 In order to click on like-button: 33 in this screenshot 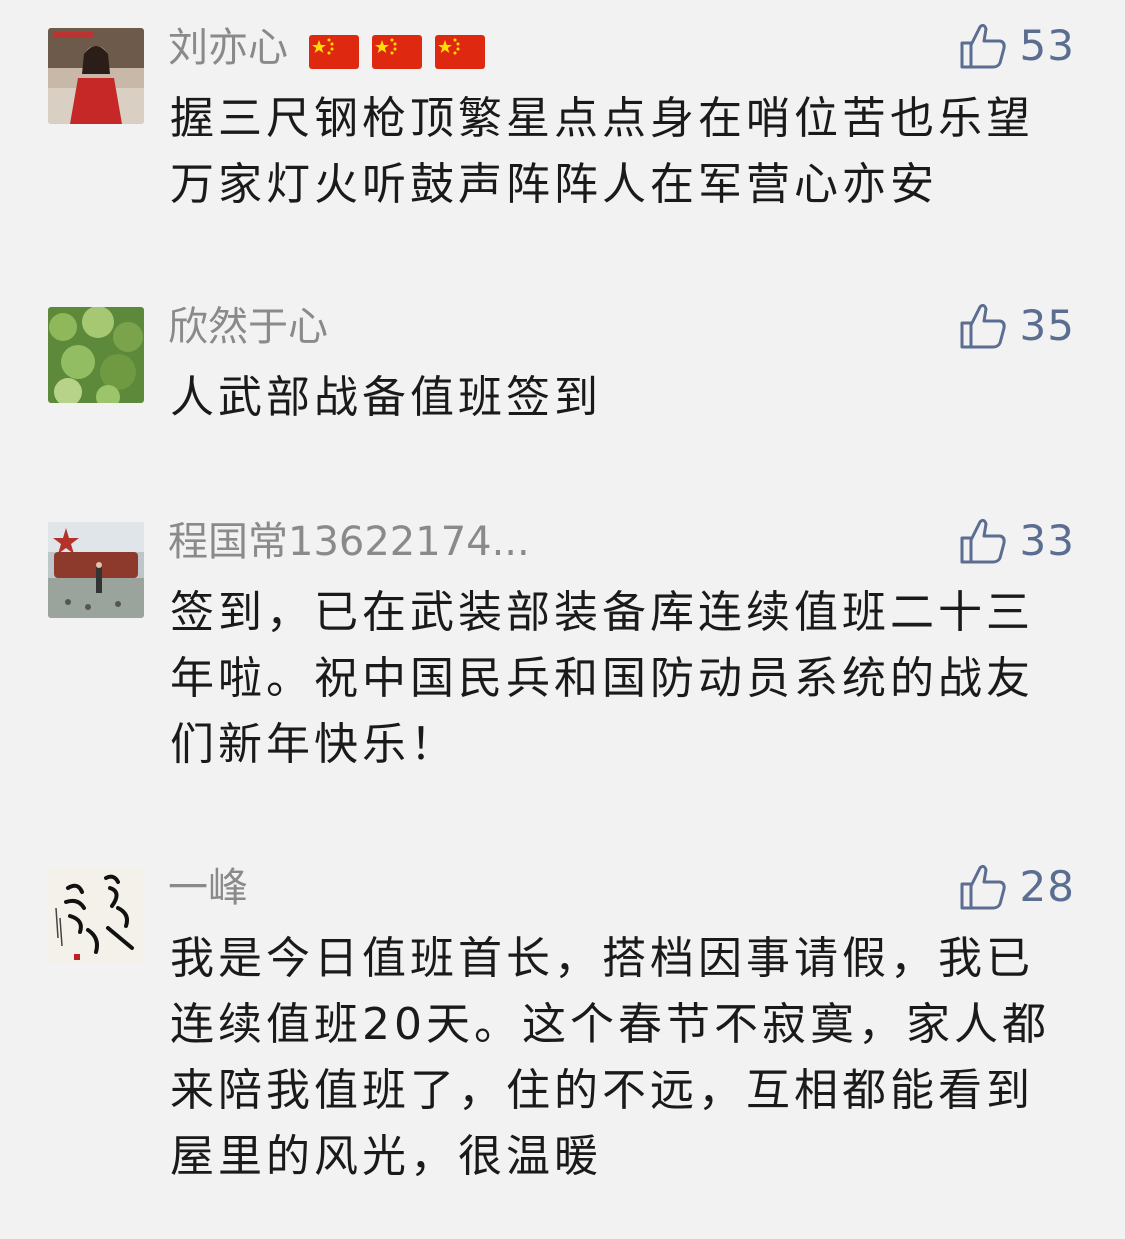, I will do `click(1016, 541)`.